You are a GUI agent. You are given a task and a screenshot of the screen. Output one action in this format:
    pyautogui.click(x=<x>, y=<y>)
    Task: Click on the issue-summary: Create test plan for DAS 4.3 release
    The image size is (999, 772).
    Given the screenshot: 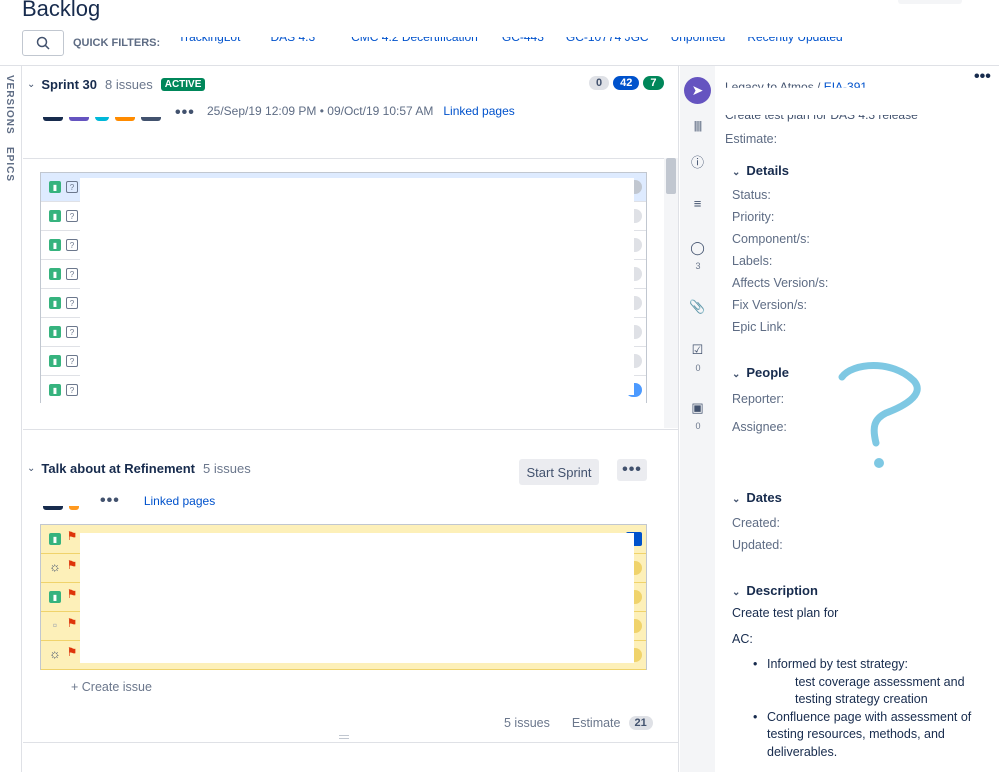 What is the action you would take?
    pyautogui.click(x=821, y=118)
    